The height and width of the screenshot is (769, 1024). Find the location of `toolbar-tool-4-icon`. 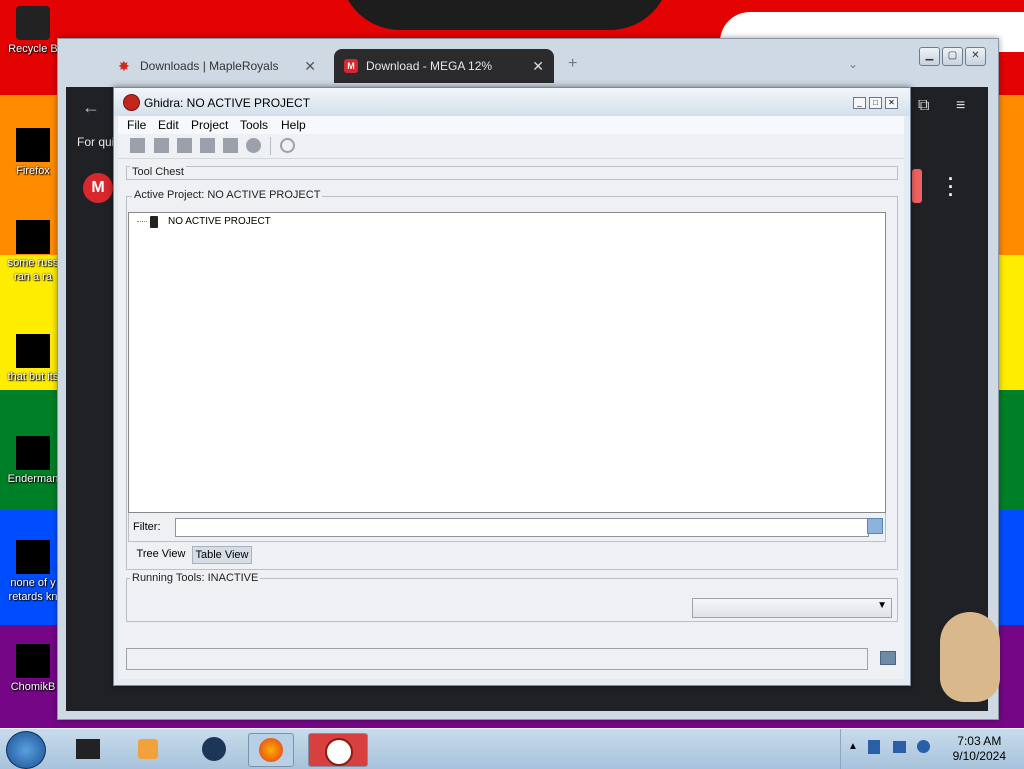

toolbar-tool-4-icon is located at coordinates (207, 145).